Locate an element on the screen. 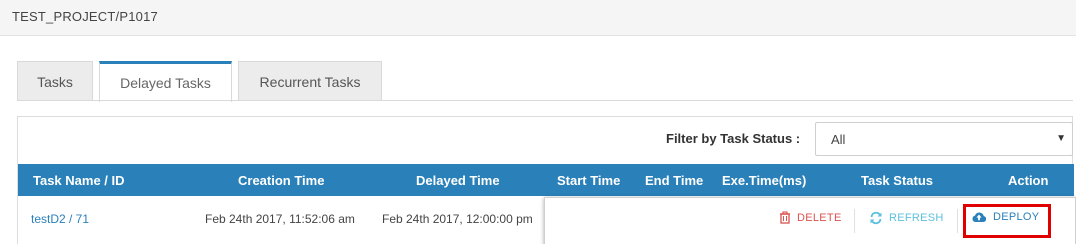 This screenshot has width=1076, height=244. column-header-start-time: Start Time is located at coordinates (588, 180).